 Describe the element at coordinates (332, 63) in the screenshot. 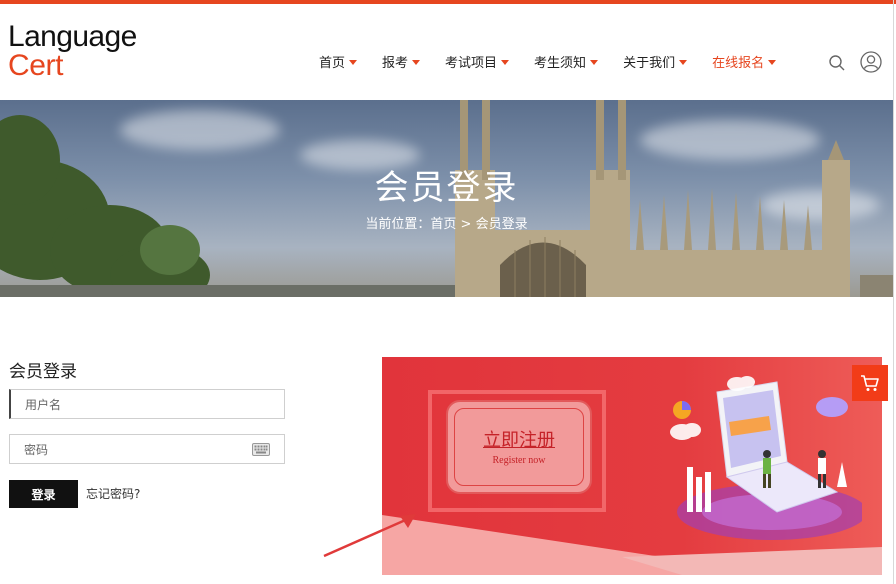

I see `nav-label: 首页` at that location.